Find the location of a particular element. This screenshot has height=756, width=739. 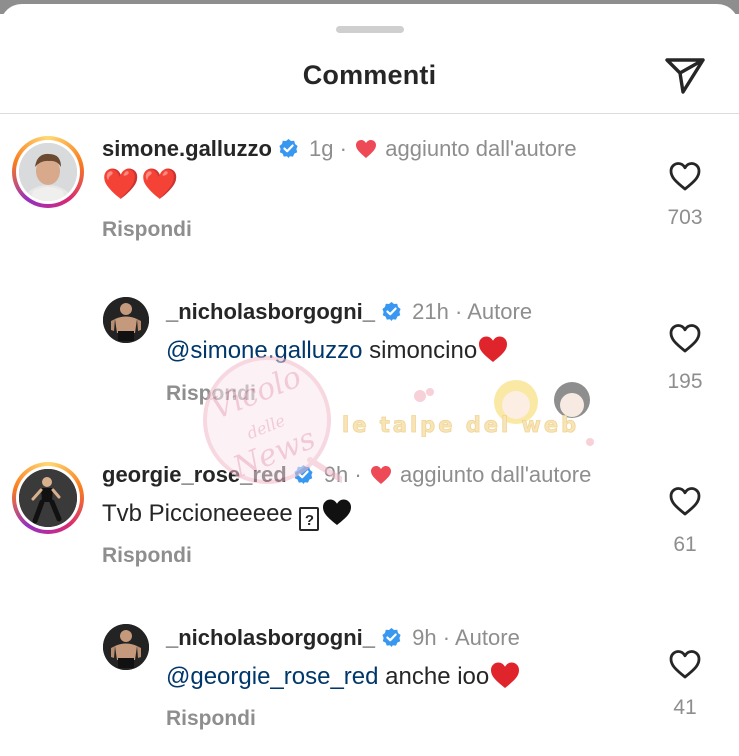

sheet-drag-handle is located at coordinates (370, 29).